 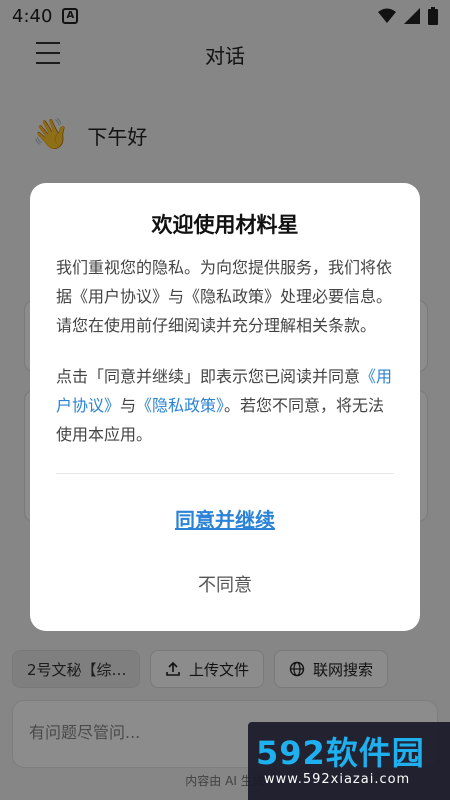 What do you see at coordinates (128, 405) in the screenshot?
I see `dialog-para2-and: 与` at bounding box center [128, 405].